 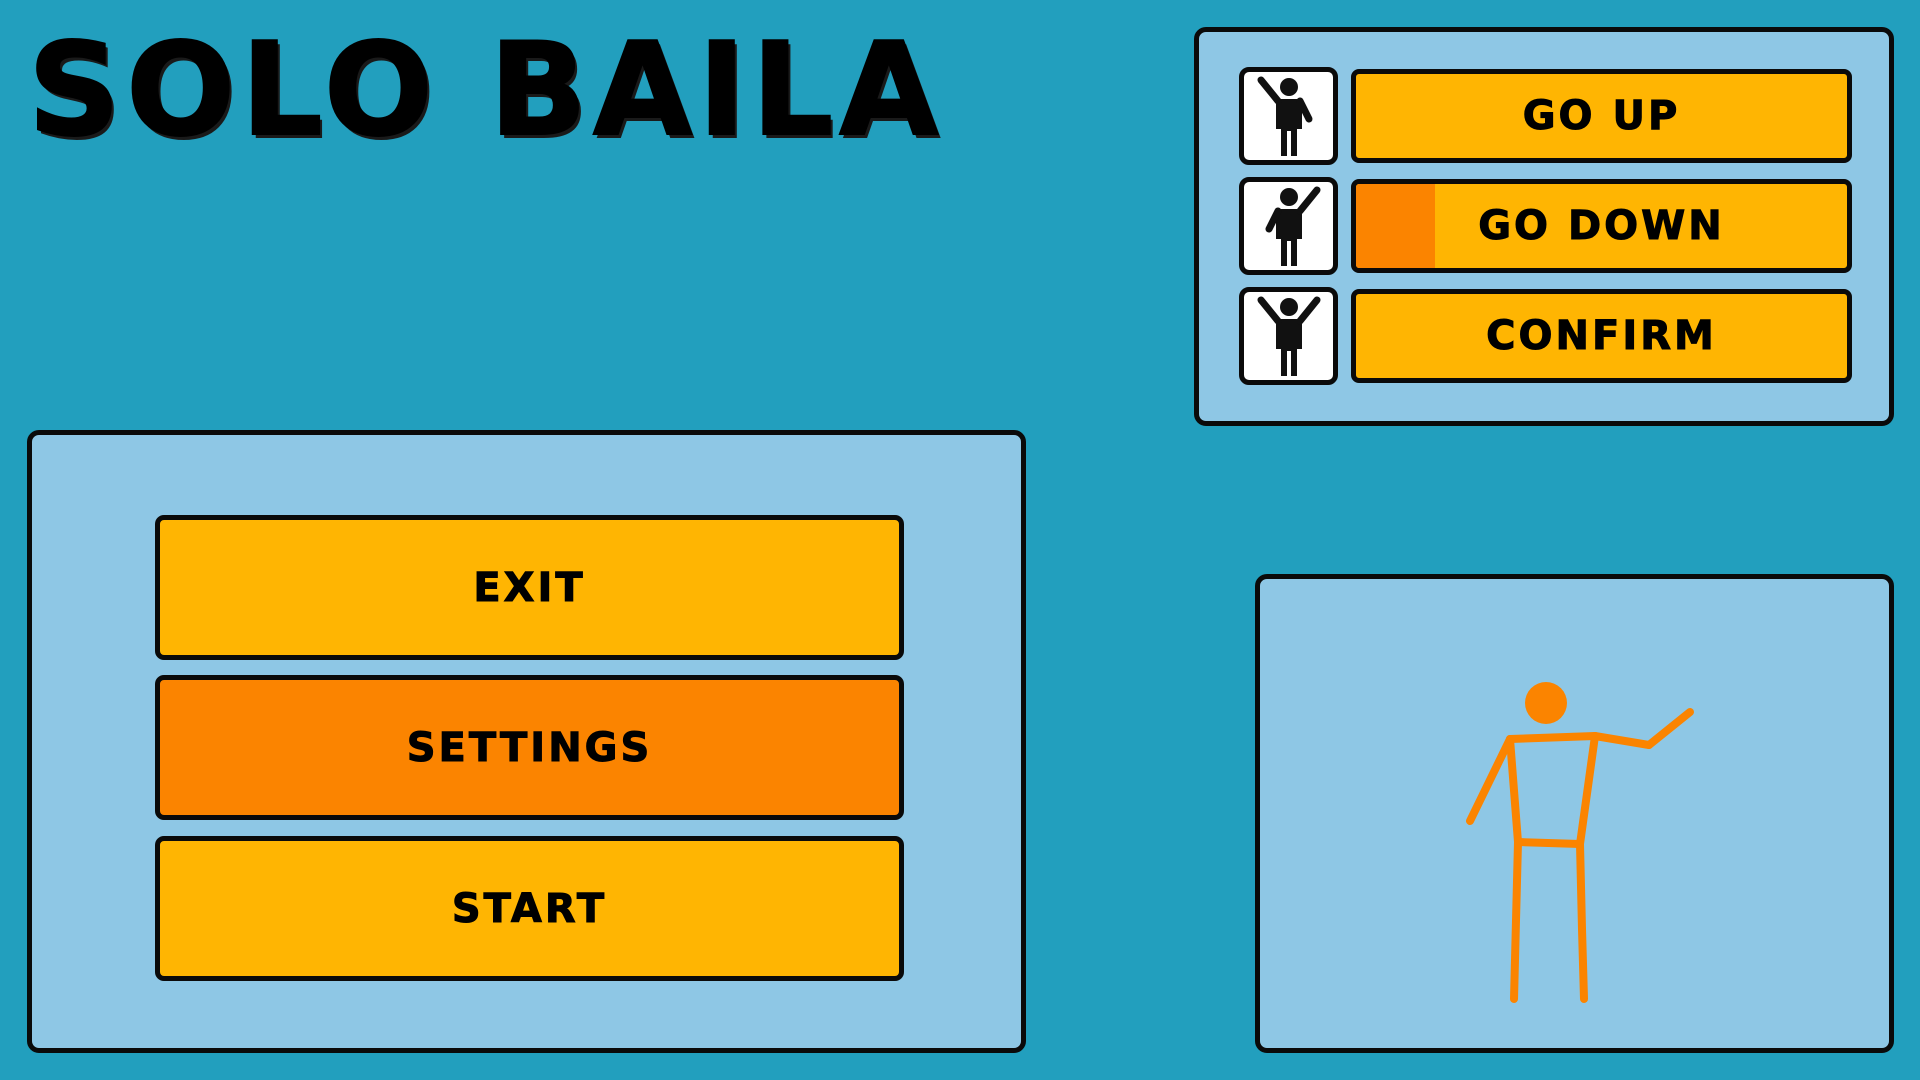 What do you see at coordinates (1288, 226) in the screenshot?
I see `left-arm-raised-pose-icon` at bounding box center [1288, 226].